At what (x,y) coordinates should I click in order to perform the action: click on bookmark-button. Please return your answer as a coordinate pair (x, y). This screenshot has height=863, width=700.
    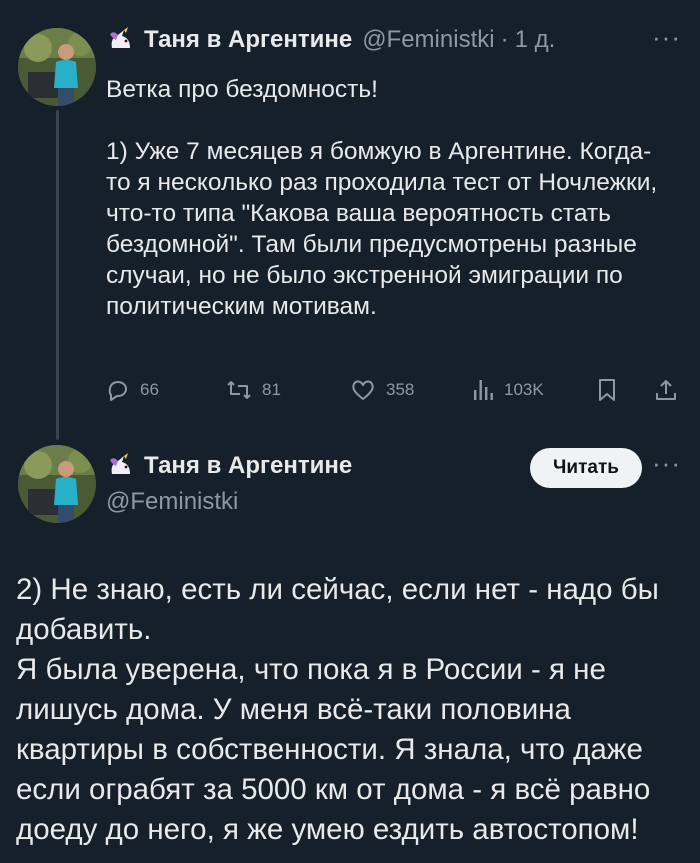
    Looking at the image, I should click on (612, 390).